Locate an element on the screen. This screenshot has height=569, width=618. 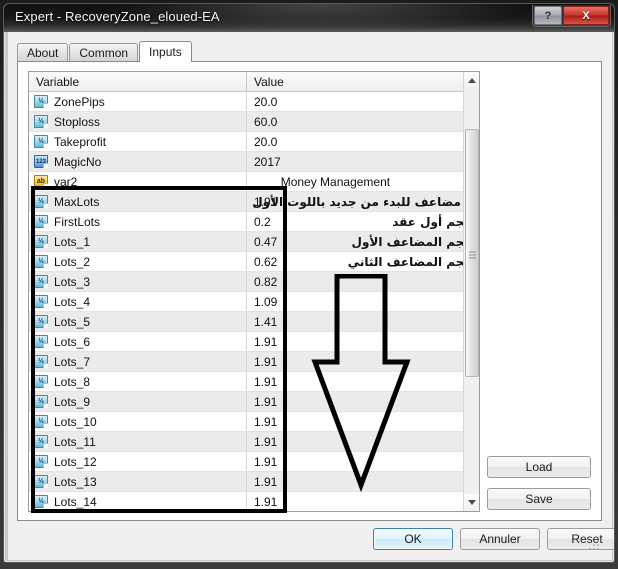
cell-variable: ½ MaxLots is located at coordinates (138, 201).